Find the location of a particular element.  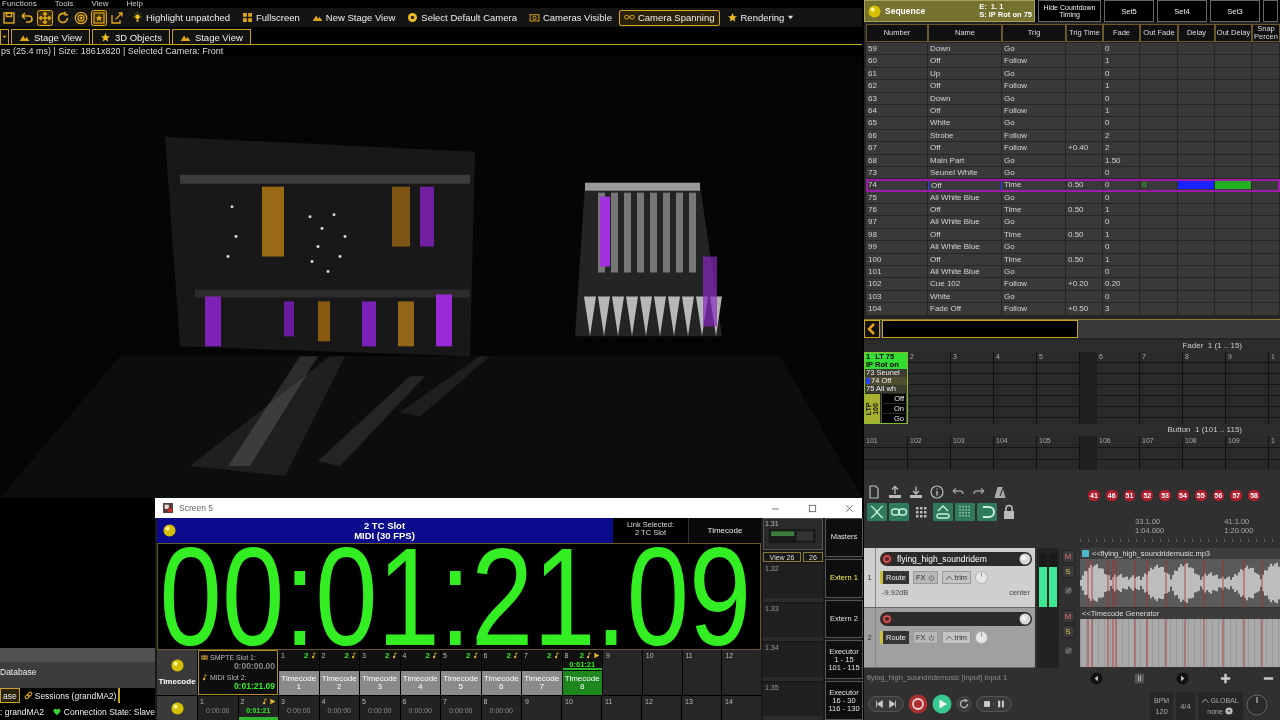

timecode-pool-button: Timecode is located at coordinates (177, 672).